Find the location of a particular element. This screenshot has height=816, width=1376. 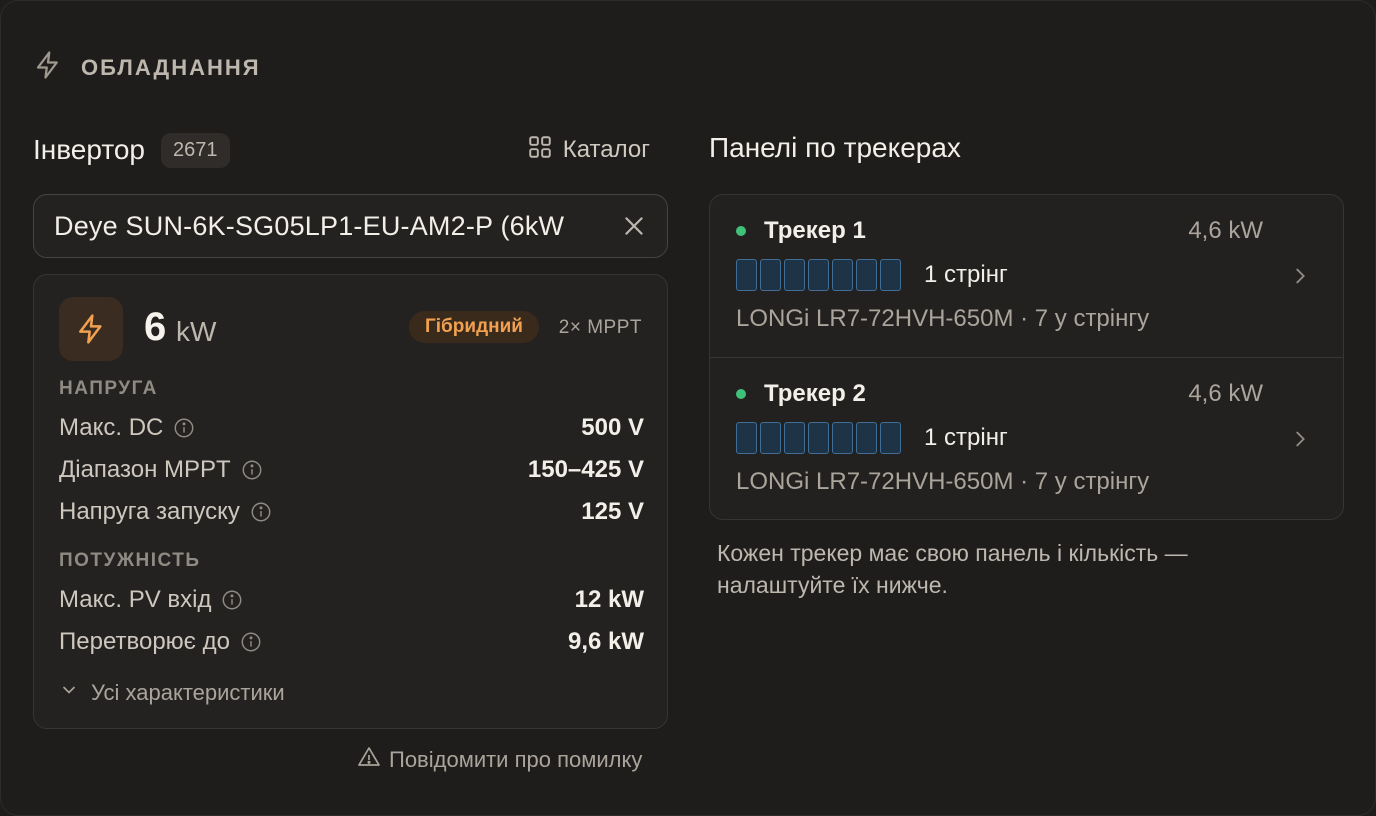

inverter-title: Інвертор is located at coordinates (89, 149).